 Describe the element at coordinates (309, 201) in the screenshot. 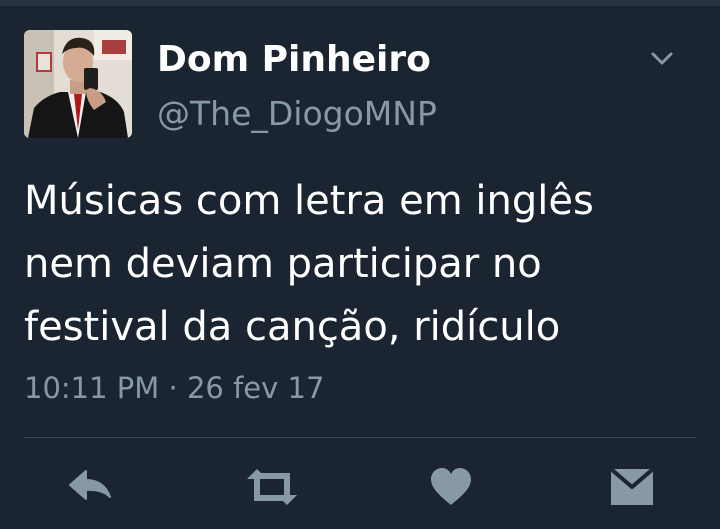

I see `tweet-text-line: Músicas com letra em inglês` at that location.